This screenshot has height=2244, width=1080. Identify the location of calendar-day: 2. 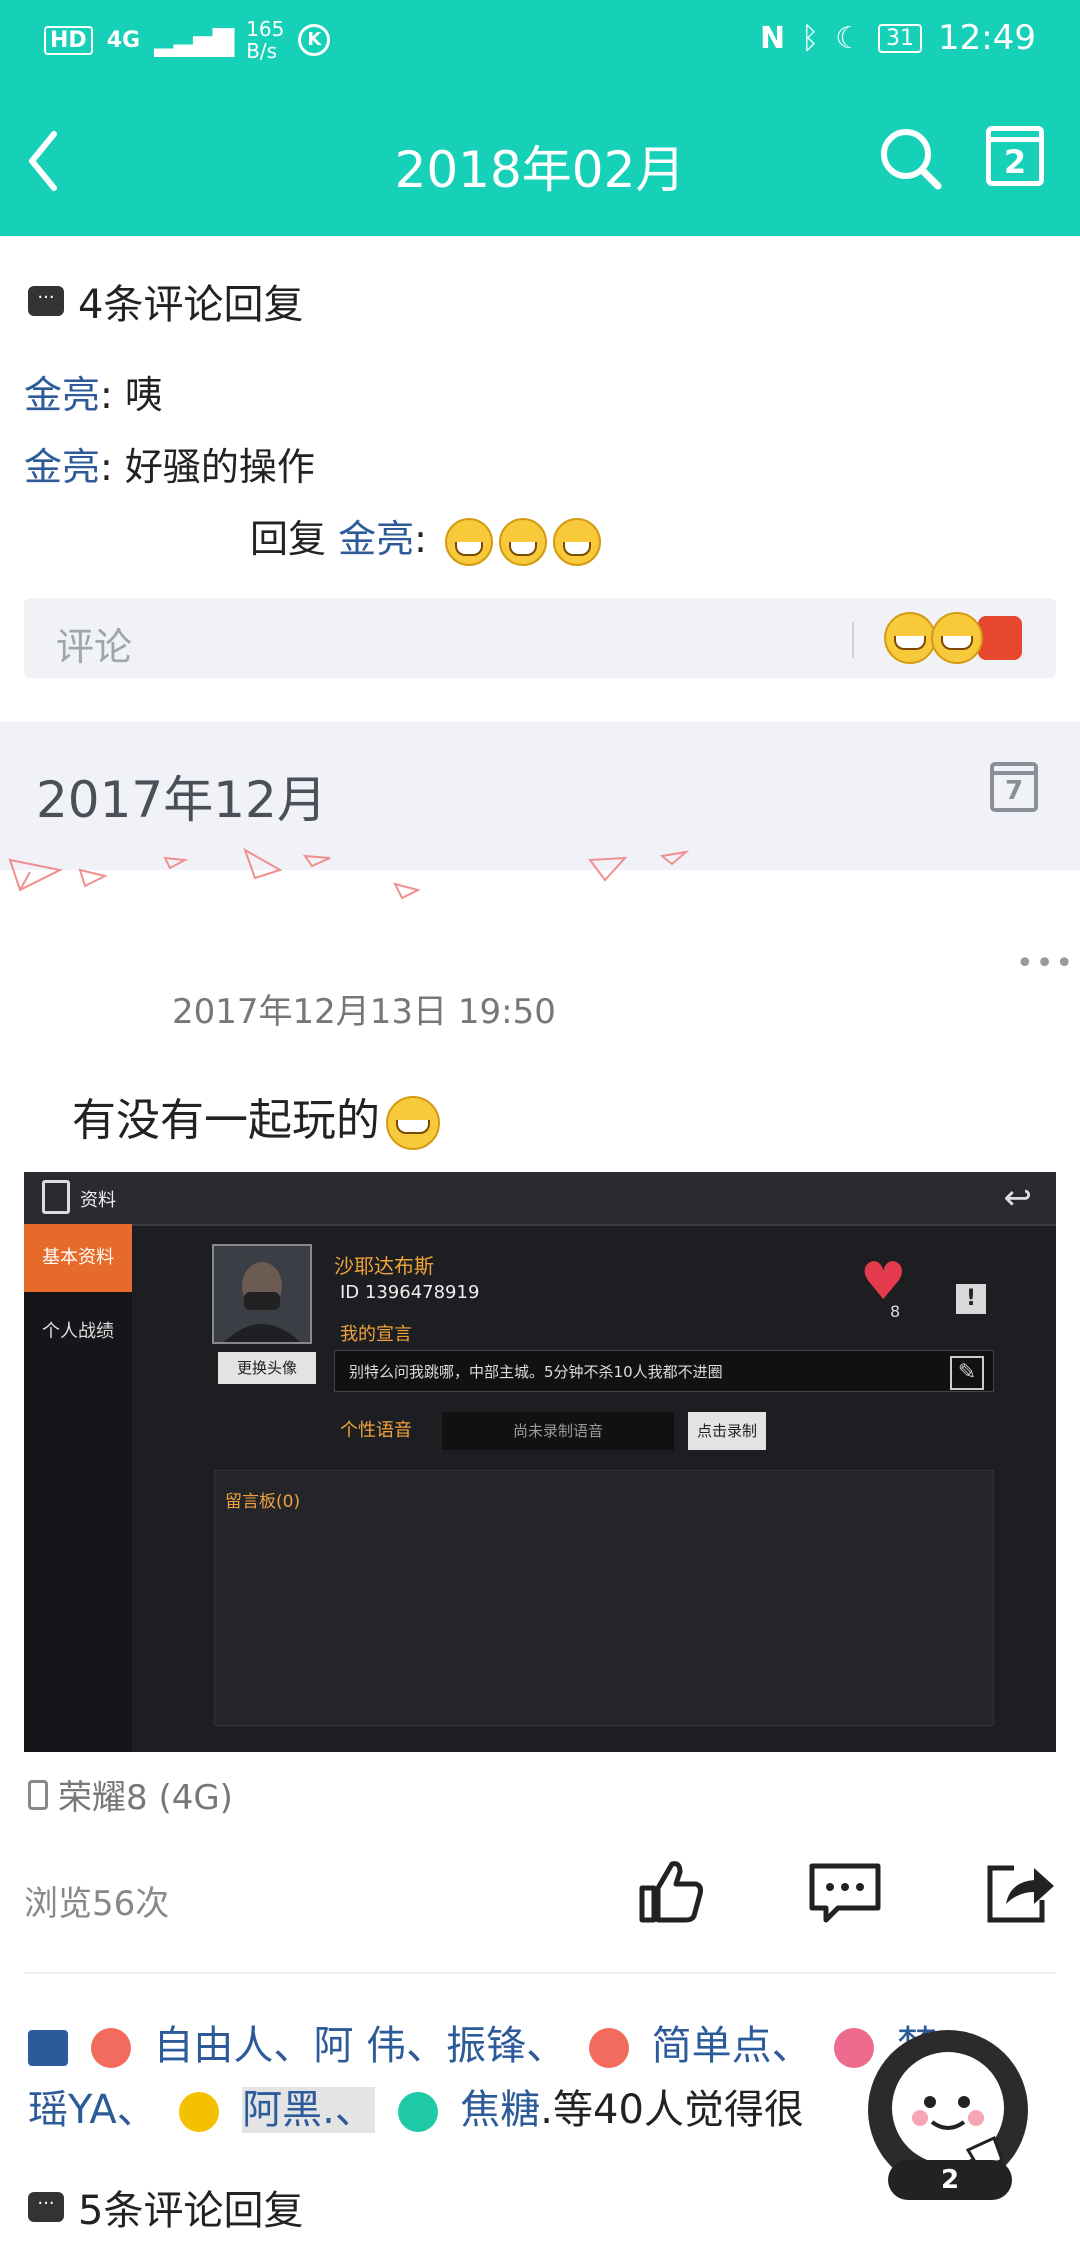
(1015, 162).